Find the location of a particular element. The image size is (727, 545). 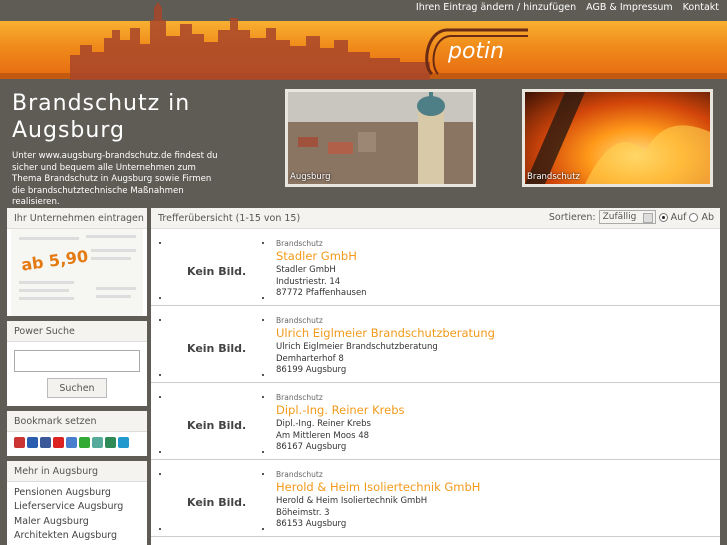

bookmark-box: Bookmark setzen is located at coordinates (77, 433).